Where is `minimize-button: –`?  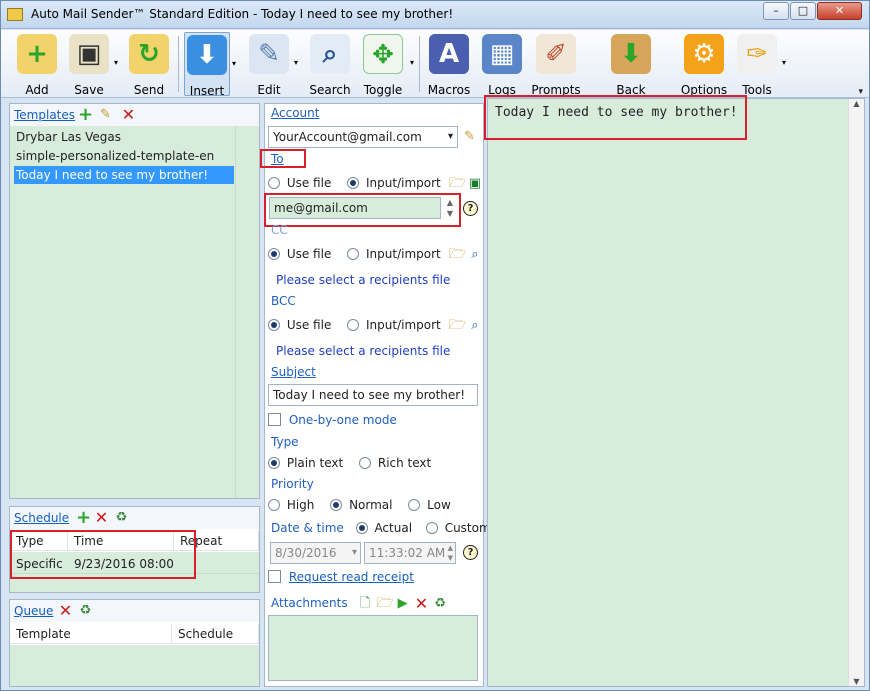
minimize-button: – is located at coordinates (776, 11).